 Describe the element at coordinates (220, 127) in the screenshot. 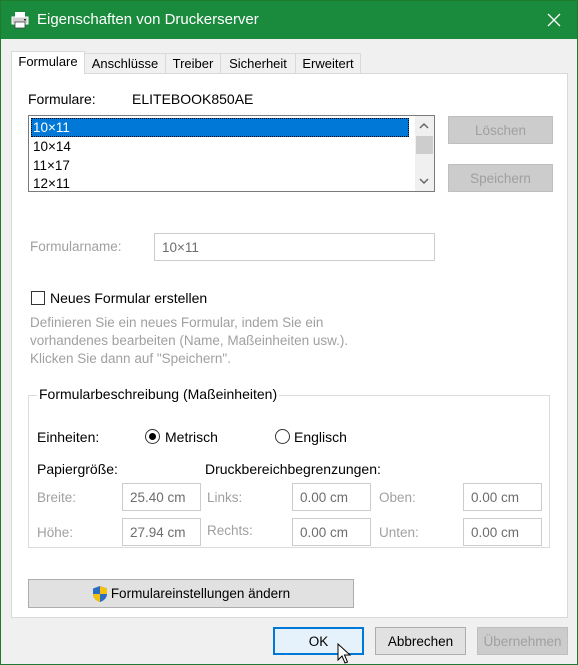

I see `list-item: 10×11` at that location.